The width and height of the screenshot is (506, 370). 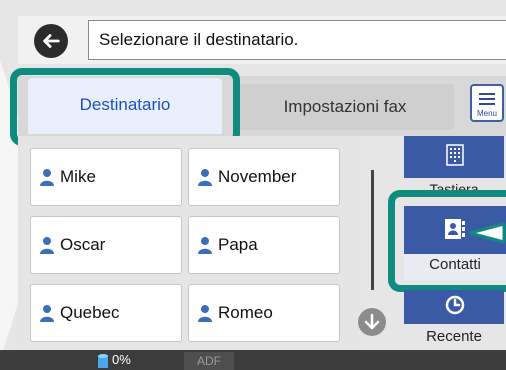 What do you see at coordinates (83, 244) in the screenshot?
I see `contact-name: Oscar` at bounding box center [83, 244].